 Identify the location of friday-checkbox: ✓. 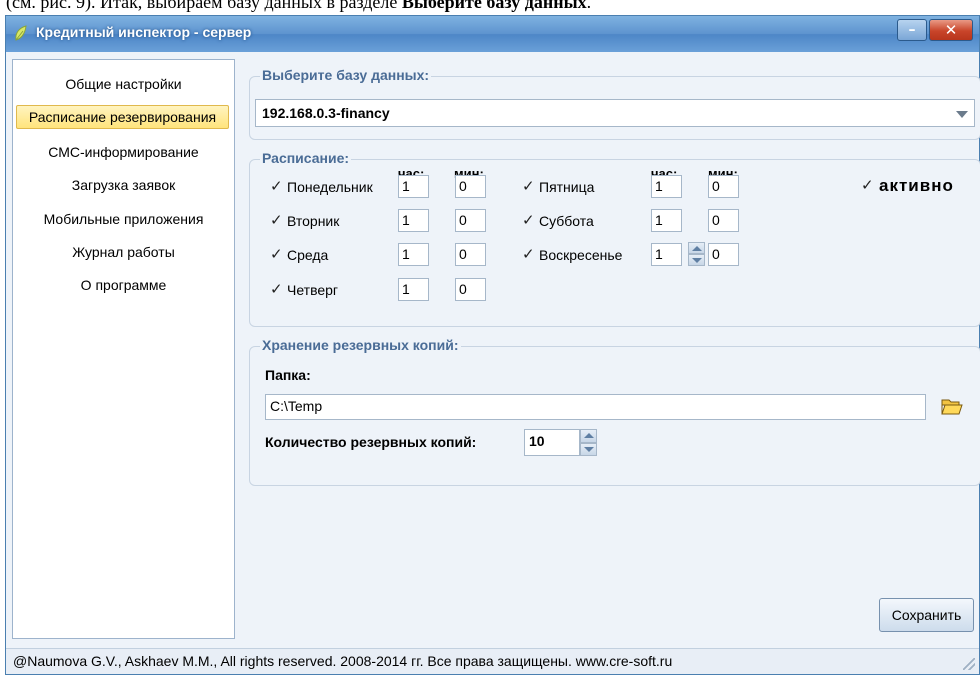
(529, 187).